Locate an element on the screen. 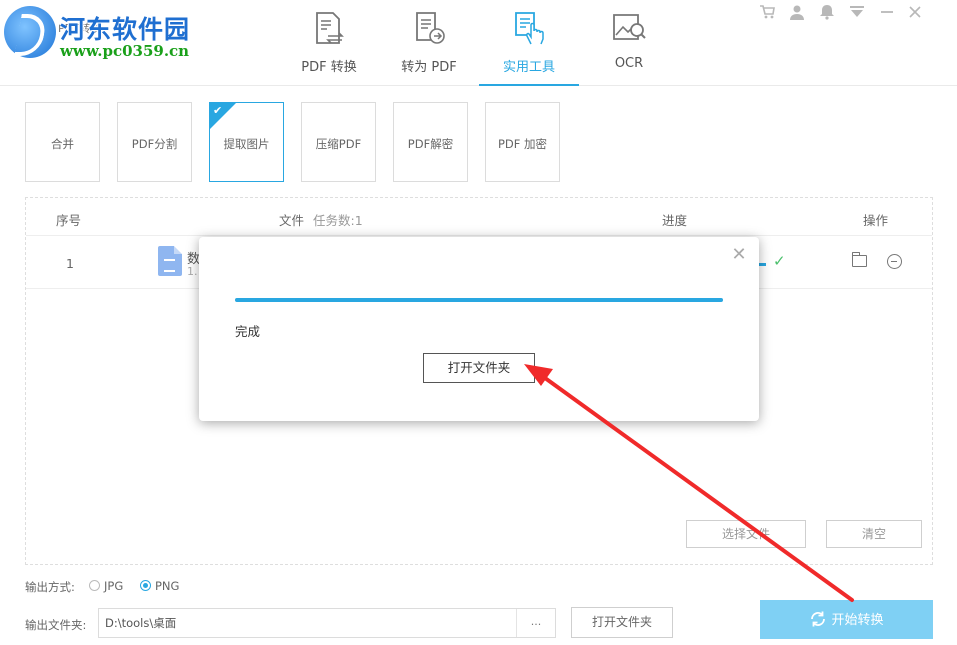 The image size is (957, 645). dialog-progress-bar is located at coordinates (479, 300).